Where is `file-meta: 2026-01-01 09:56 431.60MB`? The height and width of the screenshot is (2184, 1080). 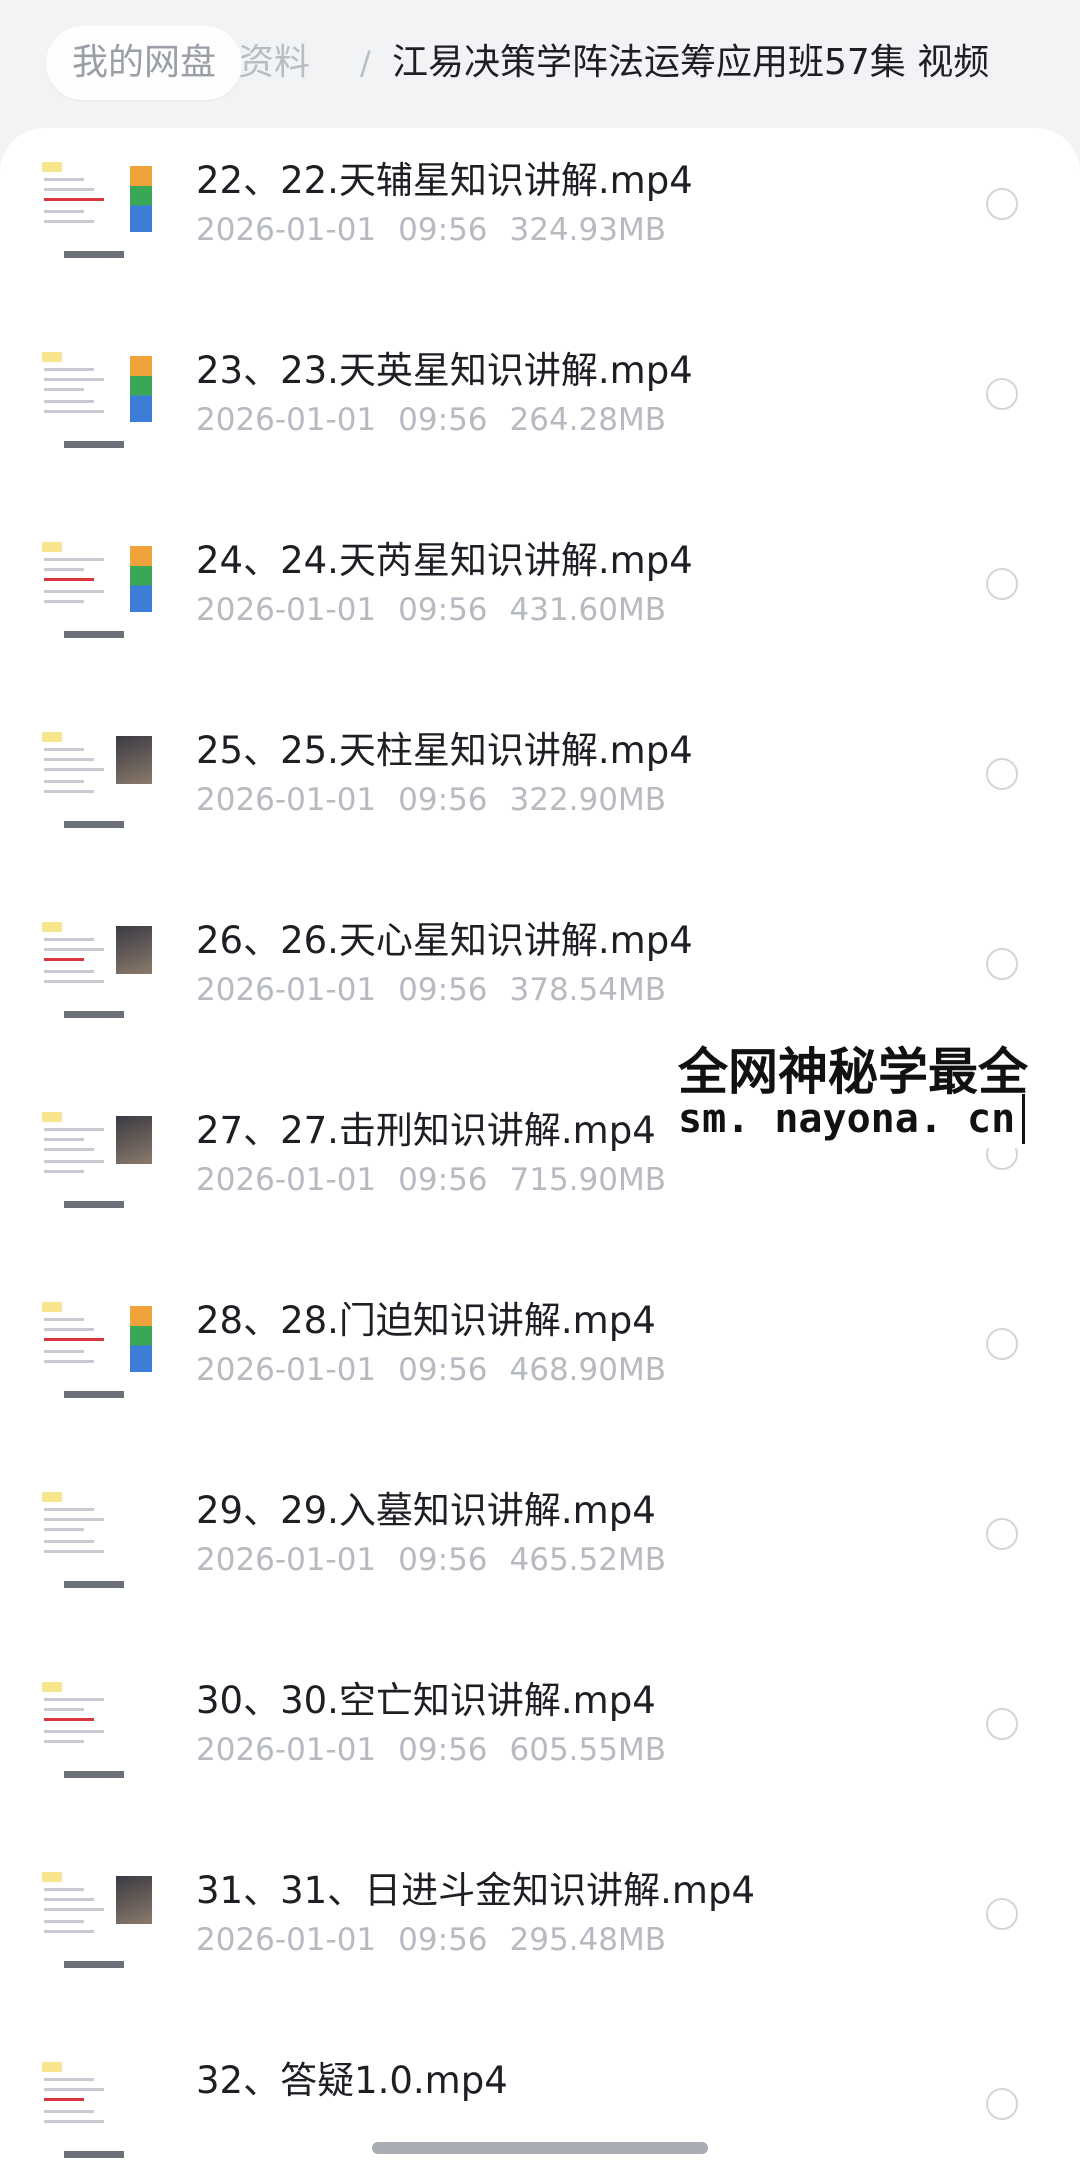 file-meta: 2026-01-01 09:56 431.60MB is located at coordinates (442, 610).